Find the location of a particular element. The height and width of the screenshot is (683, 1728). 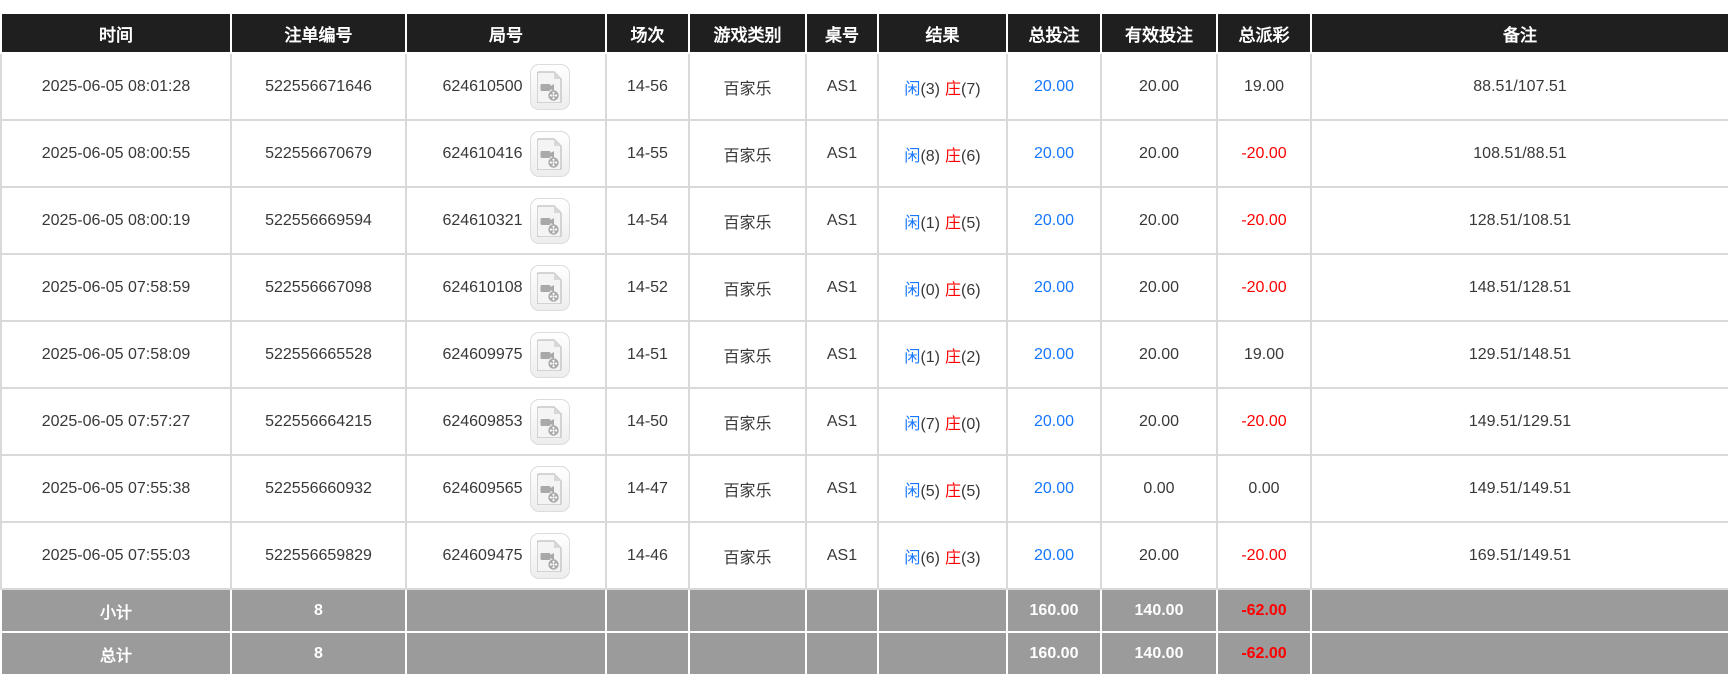

cell-bet-id: 522556667098 is located at coordinates (318, 287).